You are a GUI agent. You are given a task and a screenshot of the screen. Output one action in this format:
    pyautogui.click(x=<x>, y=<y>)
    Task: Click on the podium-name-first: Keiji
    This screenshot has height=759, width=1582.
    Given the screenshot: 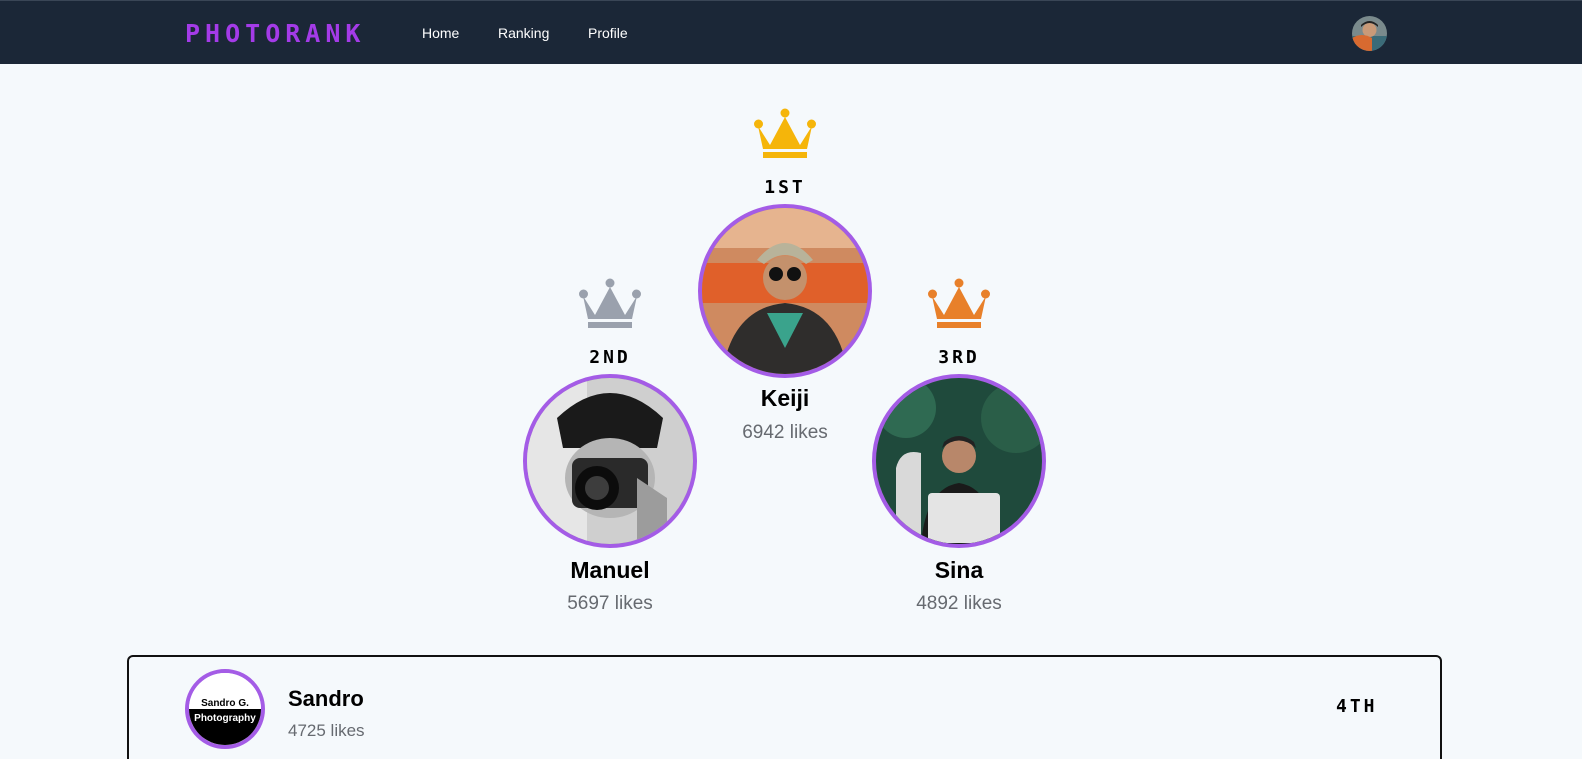 What is the action you would take?
    pyautogui.click(x=785, y=398)
    